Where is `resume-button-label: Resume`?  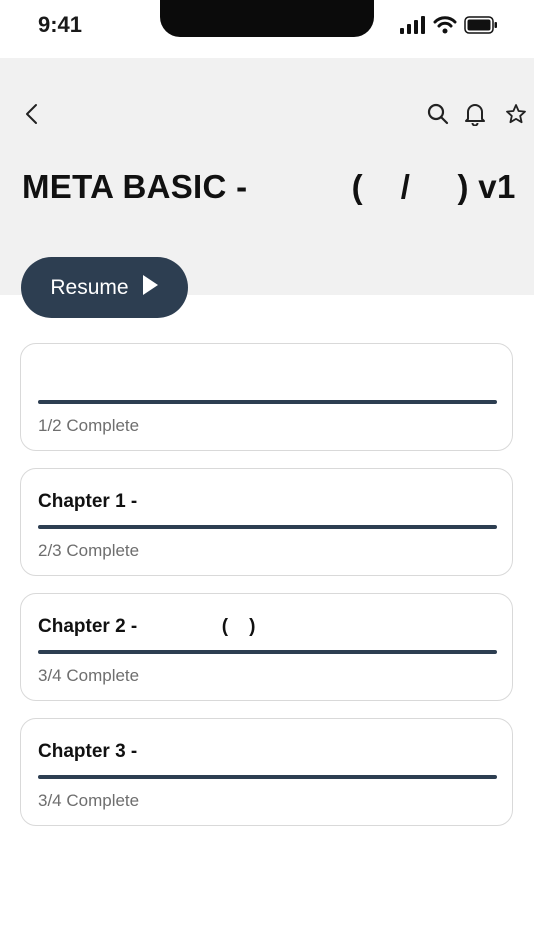
resume-button-label: Resume is located at coordinates (89, 287).